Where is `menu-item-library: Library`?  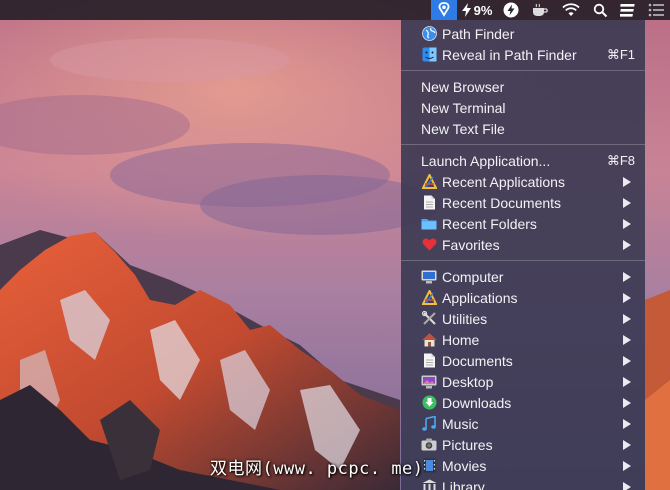
menu-item-library: Library is located at coordinates (523, 483).